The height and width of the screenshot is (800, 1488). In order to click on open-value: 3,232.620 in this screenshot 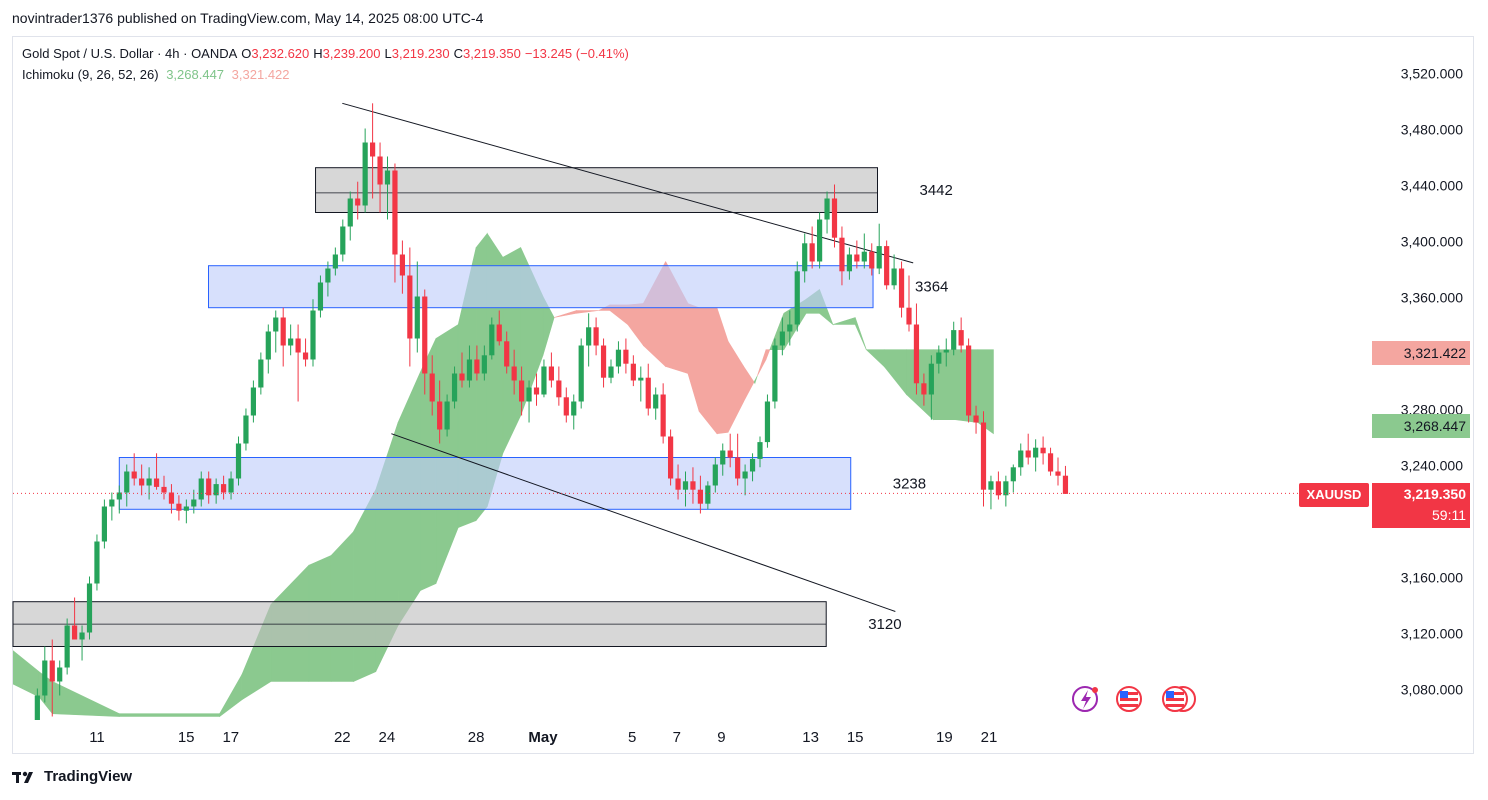, I will do `click(280, 53)`.